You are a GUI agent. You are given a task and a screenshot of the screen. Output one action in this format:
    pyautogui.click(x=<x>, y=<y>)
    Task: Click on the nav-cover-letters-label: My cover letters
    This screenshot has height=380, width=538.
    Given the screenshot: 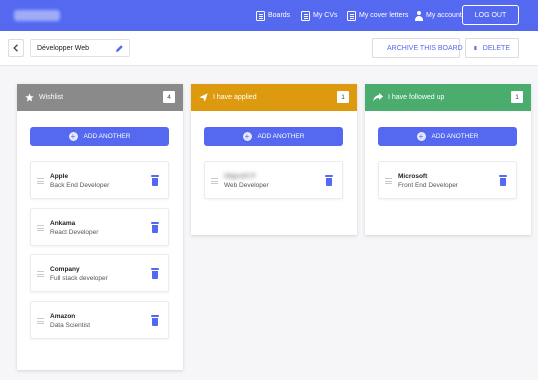 What is the action you would take?
    pyautogui.click(x=384, y=15)
    